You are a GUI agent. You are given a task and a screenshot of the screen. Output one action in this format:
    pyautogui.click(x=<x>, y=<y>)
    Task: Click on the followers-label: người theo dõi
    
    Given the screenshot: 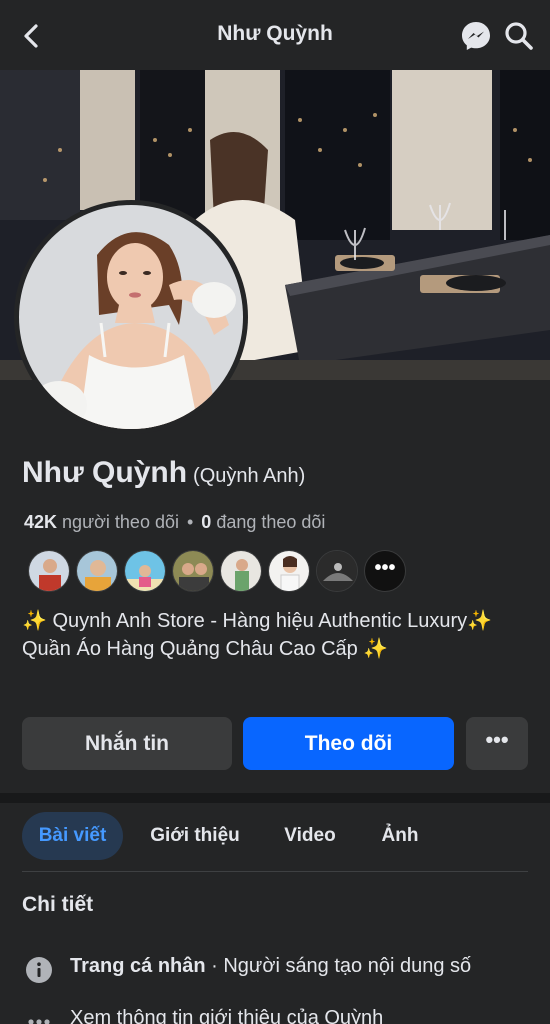 What is the action you would take?
    pyautogui.click(x=120, y=522)
    